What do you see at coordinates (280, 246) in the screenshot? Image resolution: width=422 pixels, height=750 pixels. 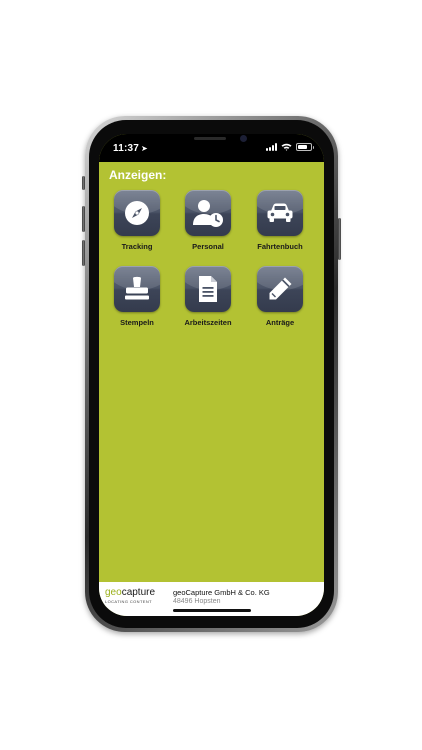 I see `tile-label: Fahrtenbuch` at bounding box center [280, 246].